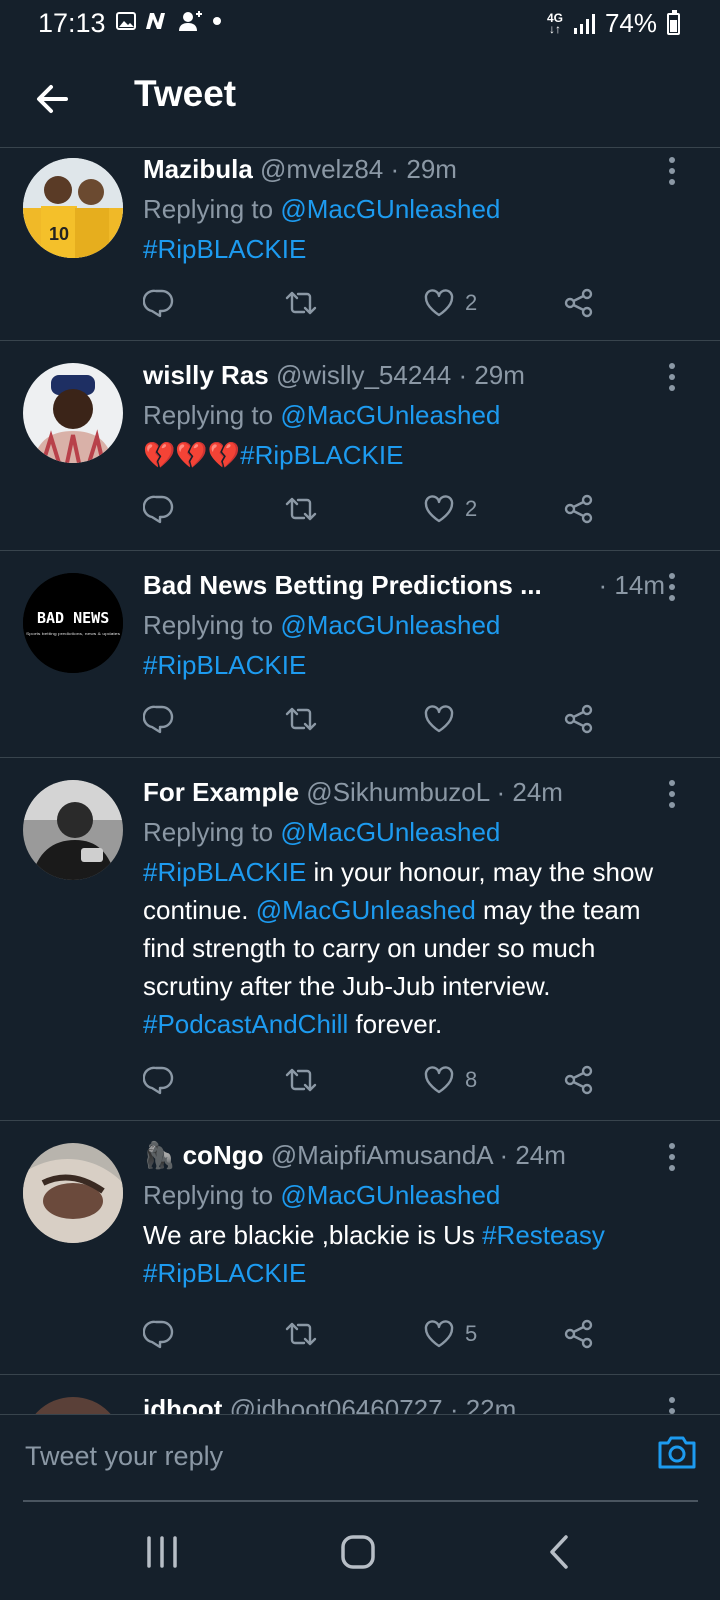 The image size is (720, 1600). What do you see at coordinates (444, 719) in the screenshot?
I see `like-button` at bounding box center [444, 719].